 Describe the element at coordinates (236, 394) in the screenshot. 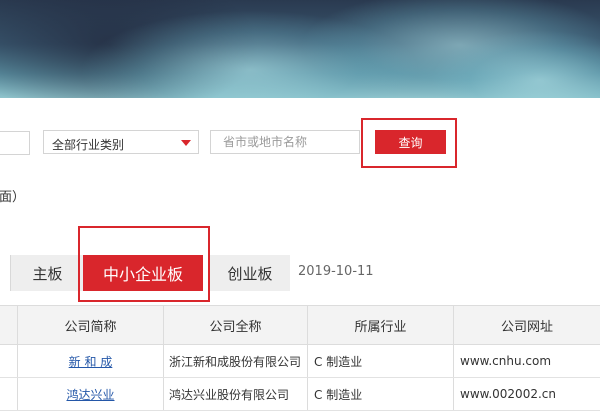

I see `company-full-name: 鸿达兴业股份有限公司` at that location.